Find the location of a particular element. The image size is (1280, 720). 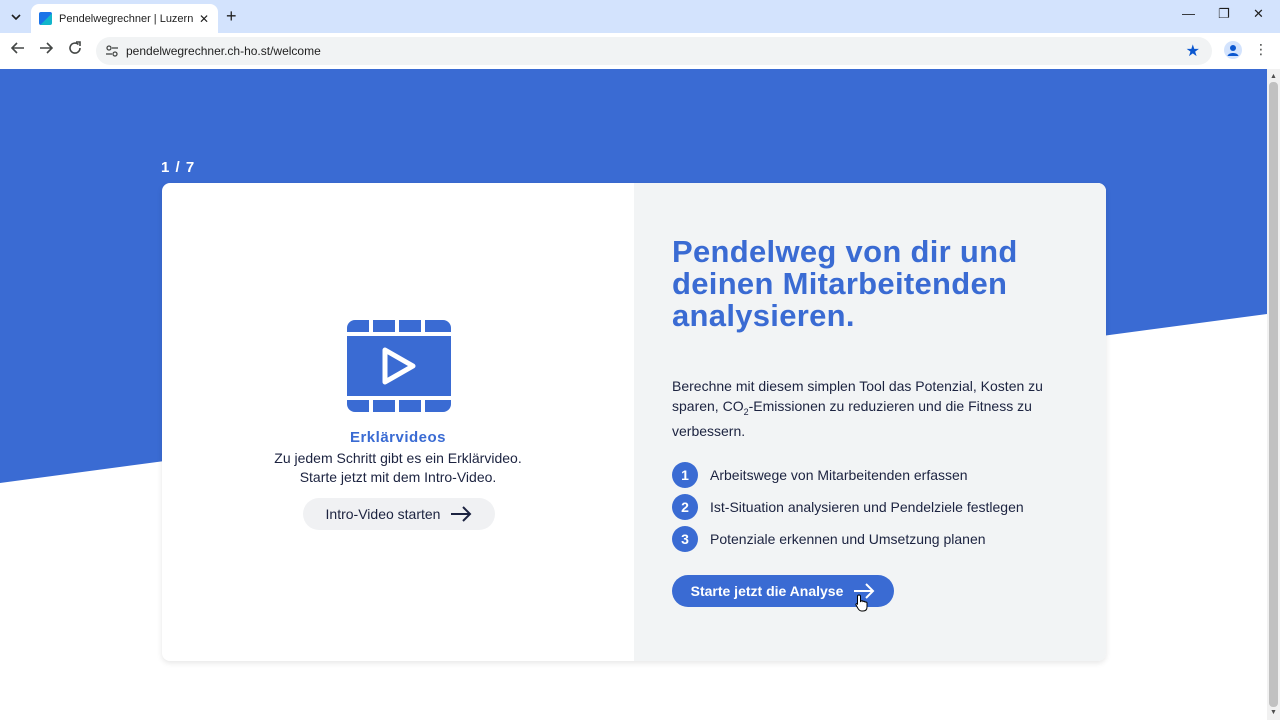

browser-toolbar: pendelwegrechner.ch-ho.st/welcome ★ ⋮ is located at coordinates (640, 51).